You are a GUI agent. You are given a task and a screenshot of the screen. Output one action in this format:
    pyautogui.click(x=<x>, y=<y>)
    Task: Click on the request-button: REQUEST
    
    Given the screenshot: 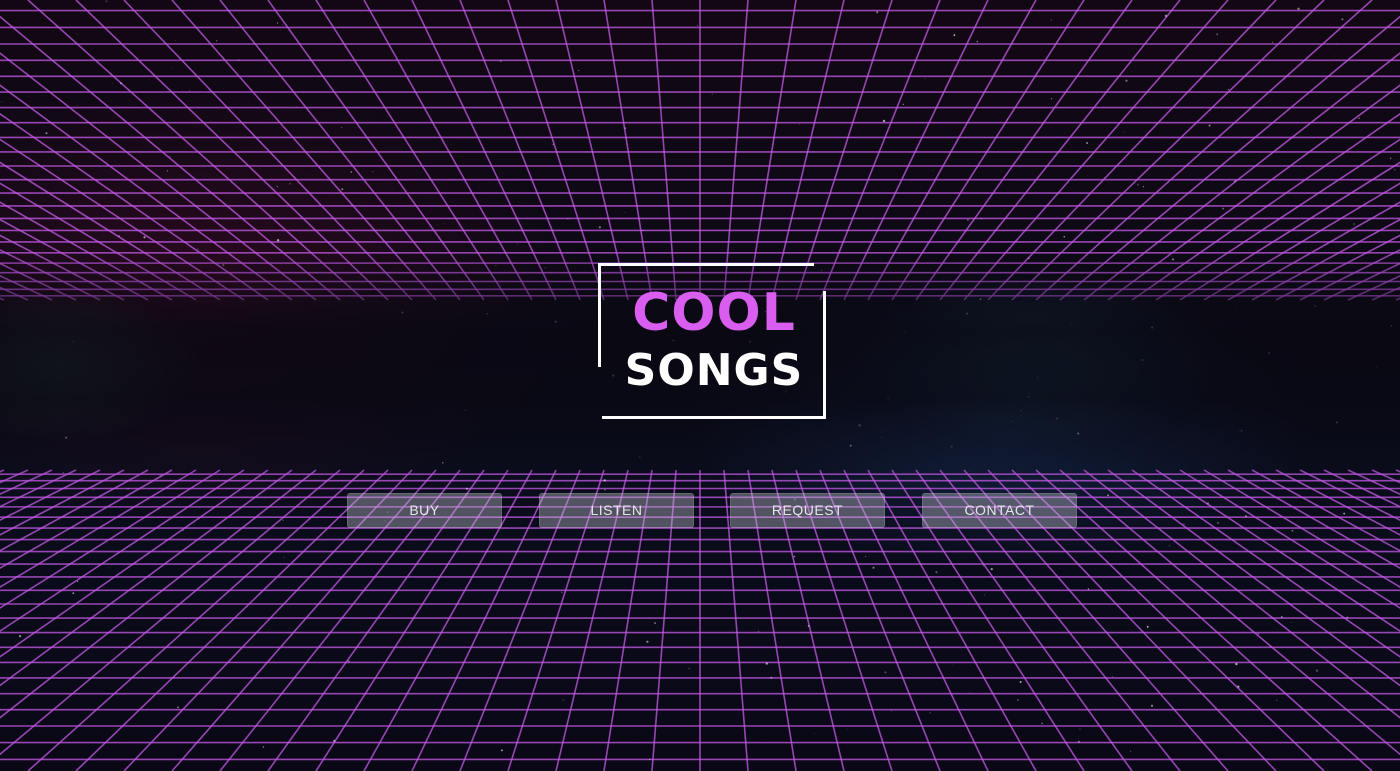 What is the action you would take?
    pyautogui.click(x=807, y=510)
    